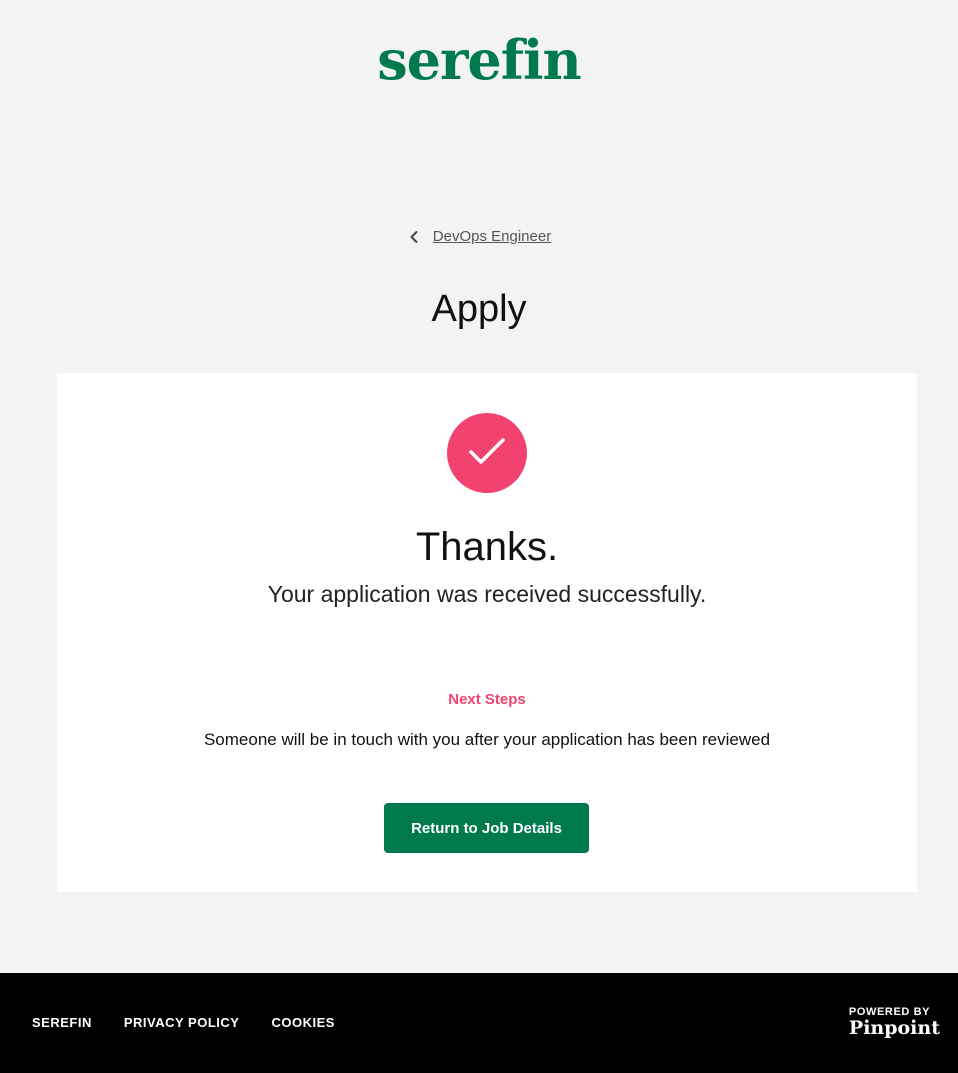 The image size is (958, 1073). Describe the element at coordinates (479, 309) in the screenshot. I see `page-title: Apply` at that location.